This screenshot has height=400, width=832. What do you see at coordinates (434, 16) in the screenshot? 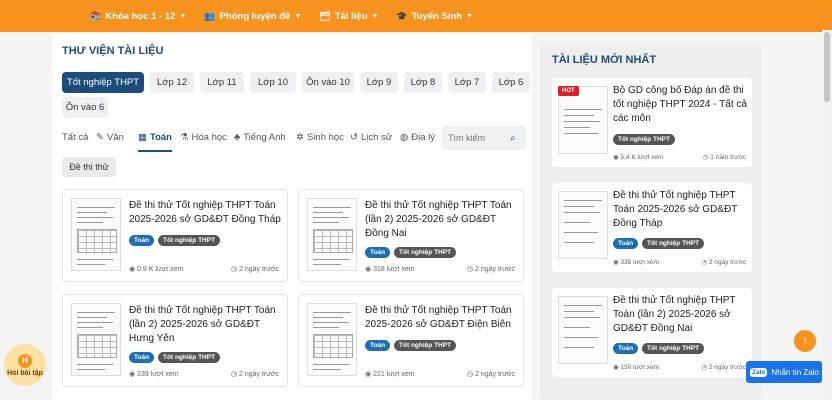
I see `nav-tuyen-sinh: 🎓 Tuyển Sinh ▼` at bounding box center [434, 16].